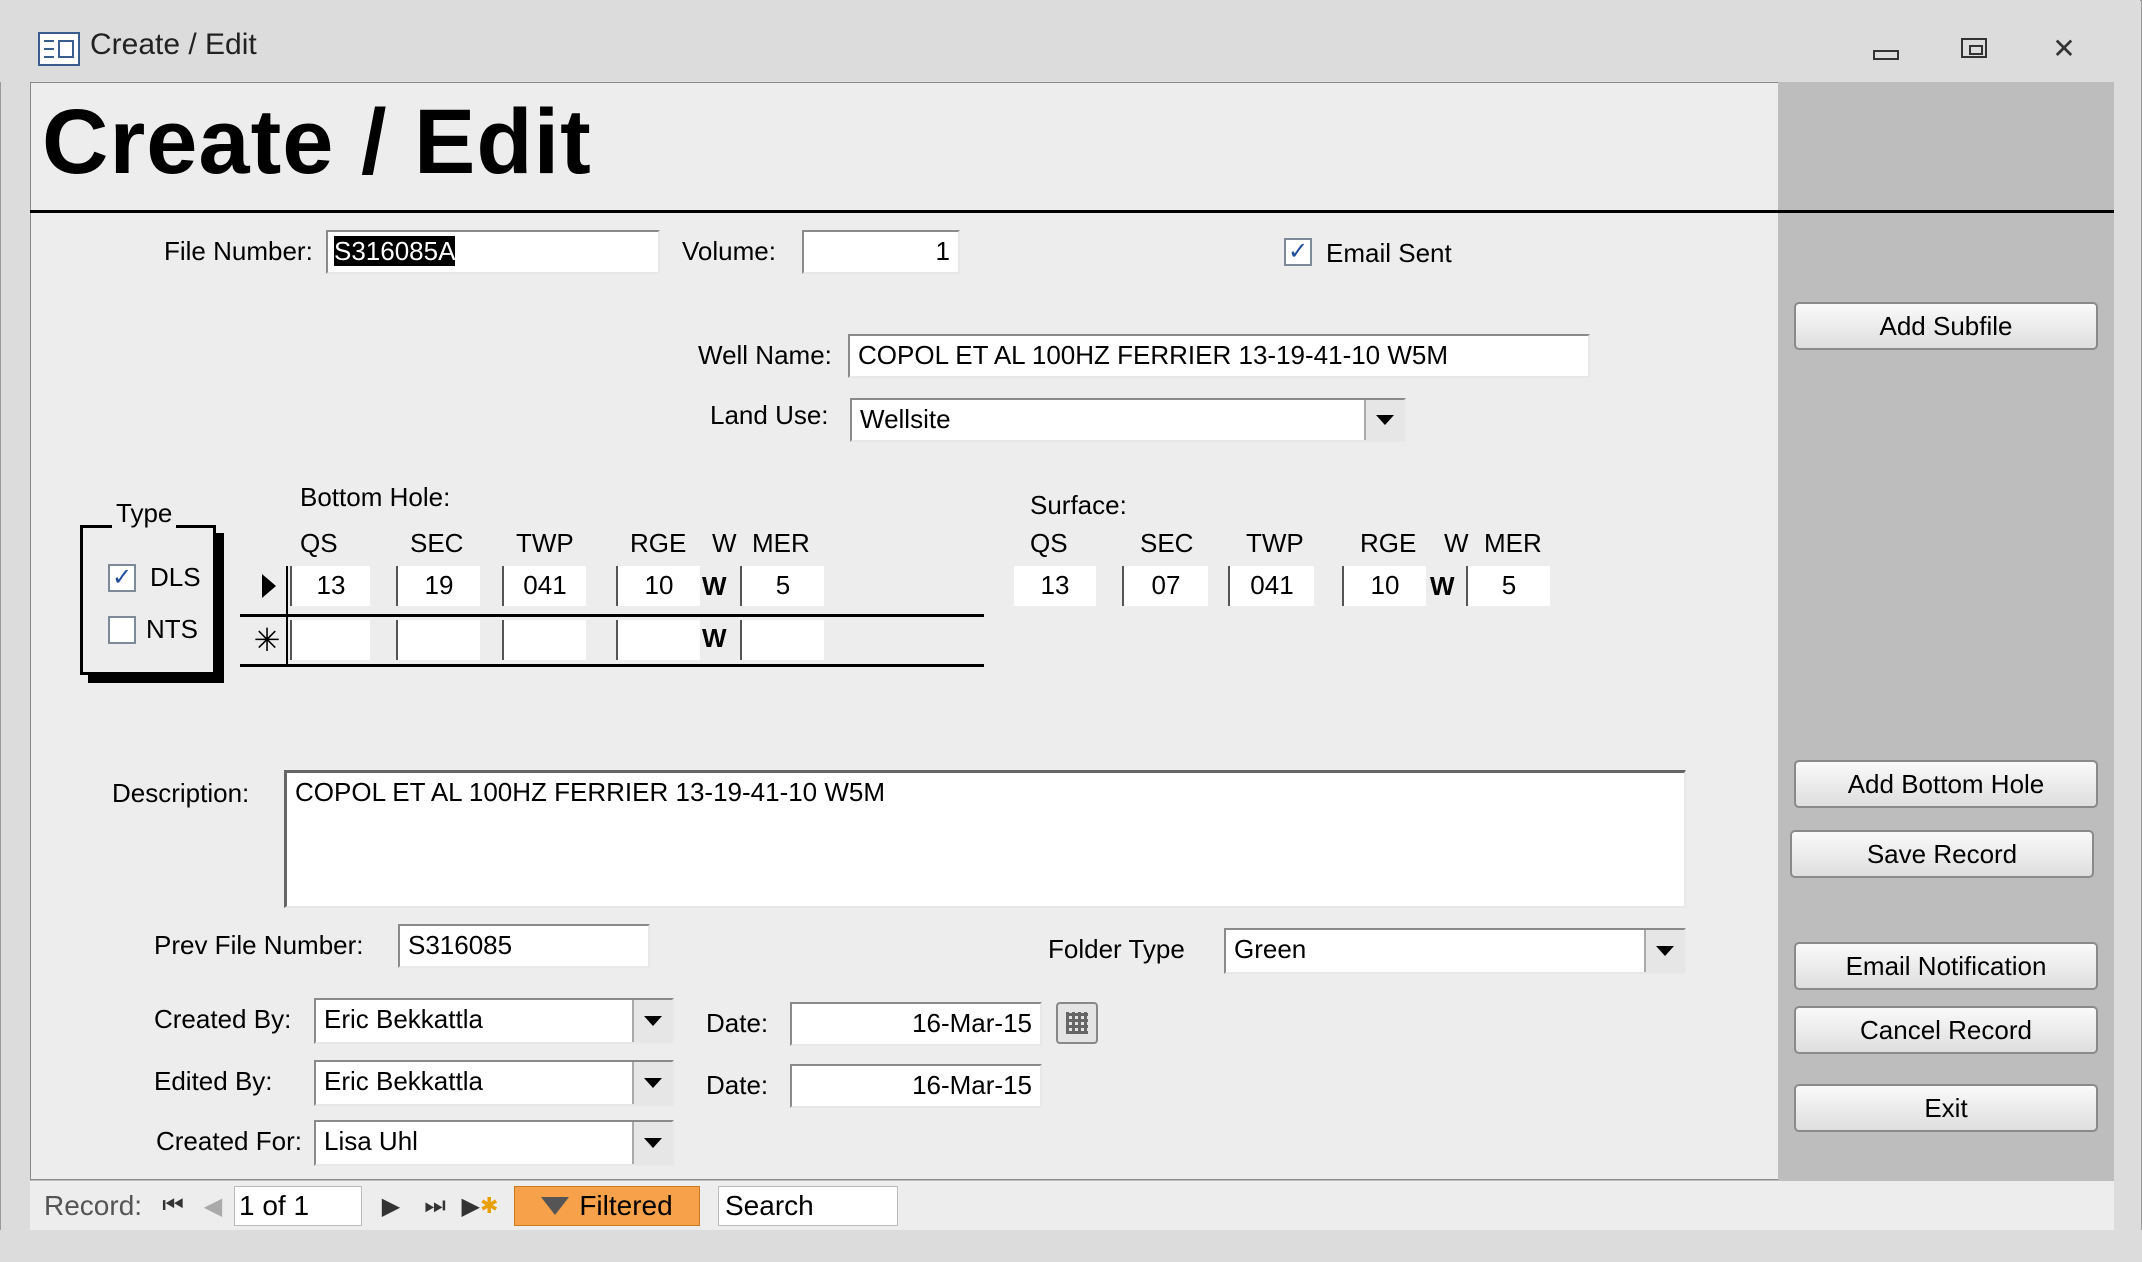  What do you see at coordinates (181, 793) in the screenshot?
I see `description-label: Description:` at bounding box center [181, 793].